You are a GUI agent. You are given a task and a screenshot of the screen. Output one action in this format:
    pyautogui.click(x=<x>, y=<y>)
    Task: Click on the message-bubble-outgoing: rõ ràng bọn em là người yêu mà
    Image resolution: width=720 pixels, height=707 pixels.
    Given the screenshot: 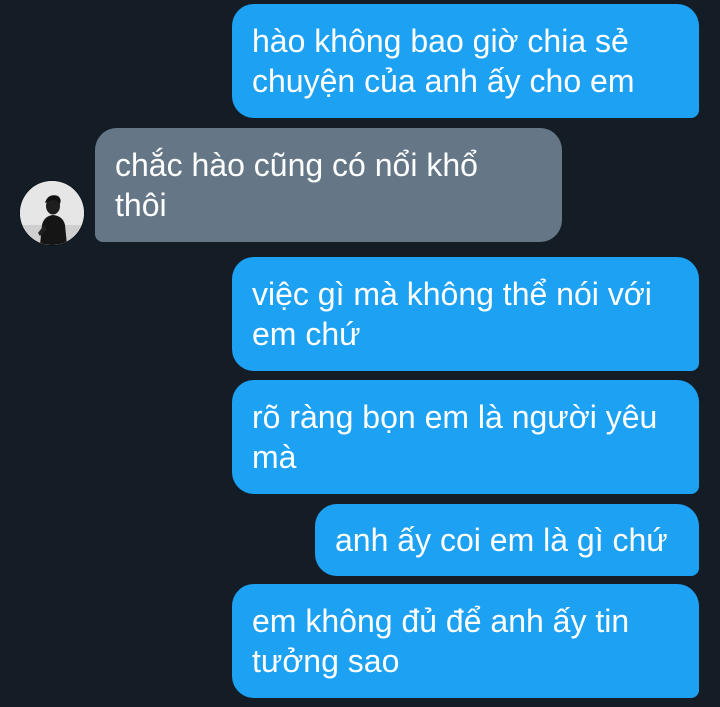 What is the action you would take?
    pyautogui.click(x=465, y=437)
    